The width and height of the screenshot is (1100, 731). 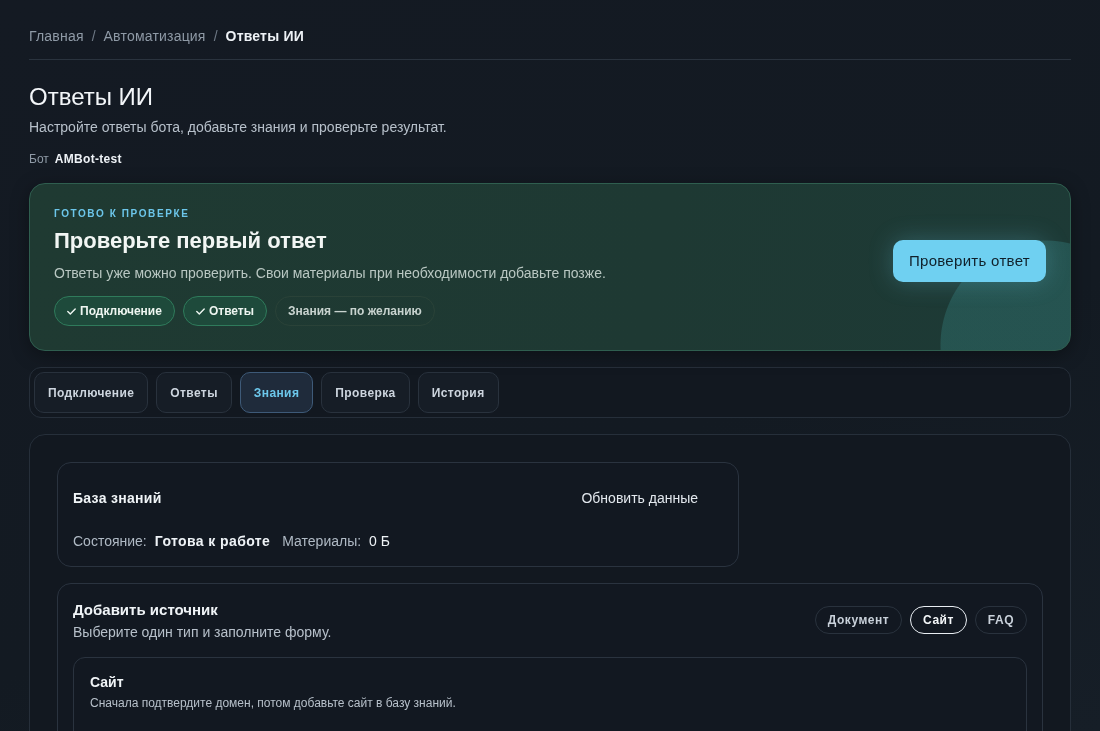 I want to click on tab: Подключение, so click(x=91, y=392).